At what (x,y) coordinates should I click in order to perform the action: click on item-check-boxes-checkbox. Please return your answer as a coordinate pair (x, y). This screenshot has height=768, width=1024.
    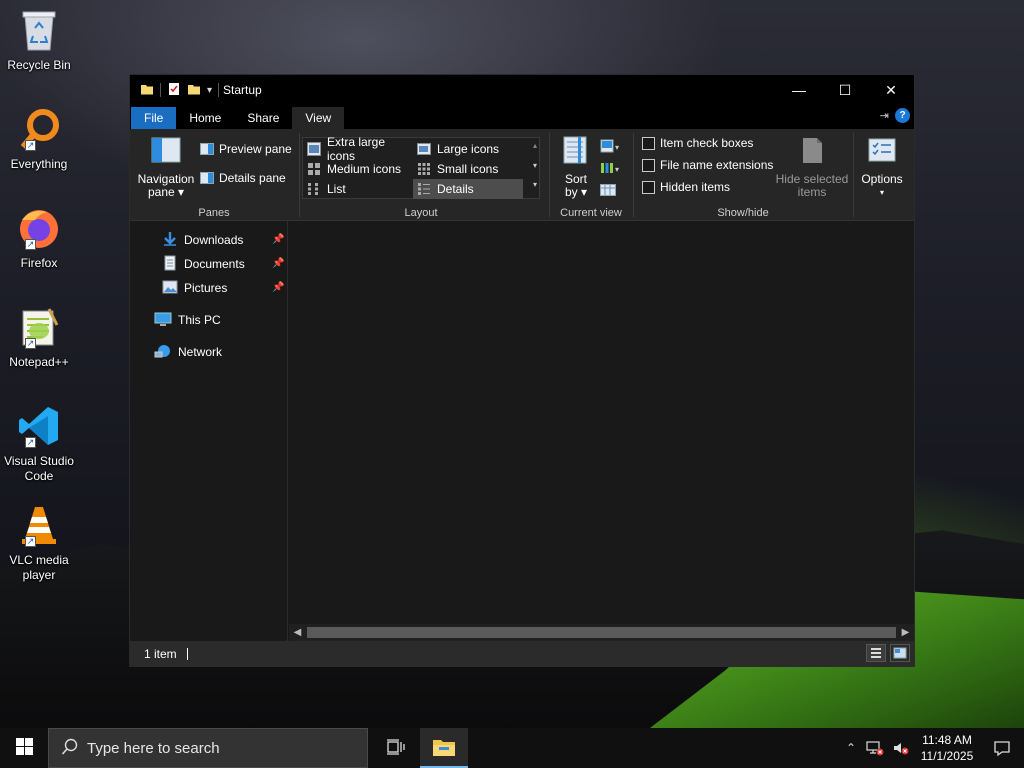
    Looking at the image, I should click on (648, 143).